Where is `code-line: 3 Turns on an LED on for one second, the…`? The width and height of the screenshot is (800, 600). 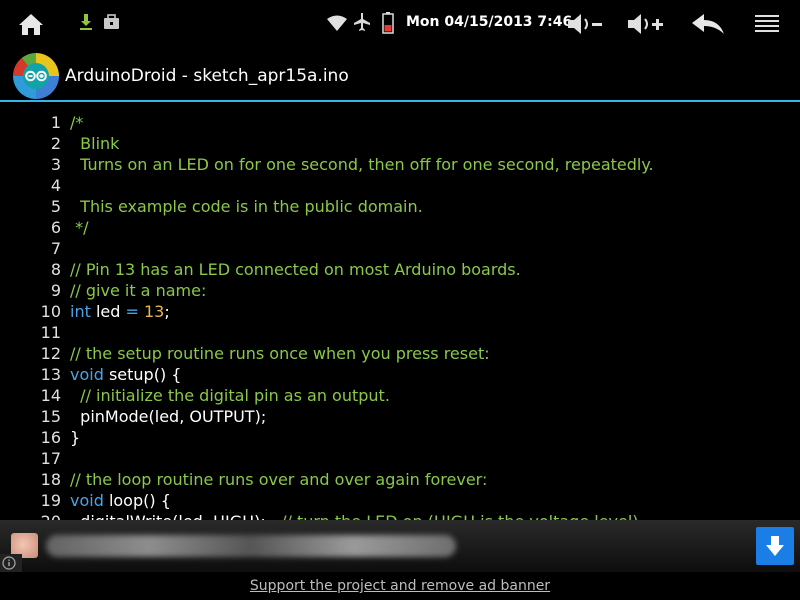
code-line: 3 Turns on an LED on for one second, the… is located at coordinates (400, 164).